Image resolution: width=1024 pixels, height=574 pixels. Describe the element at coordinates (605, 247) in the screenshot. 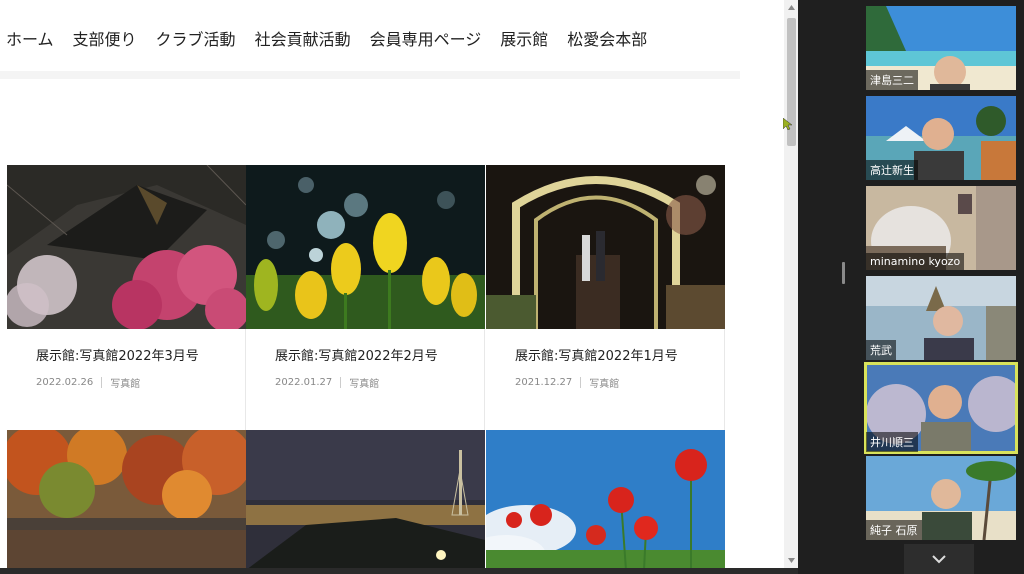

I see `post-thumbnail-illumination` at that location.